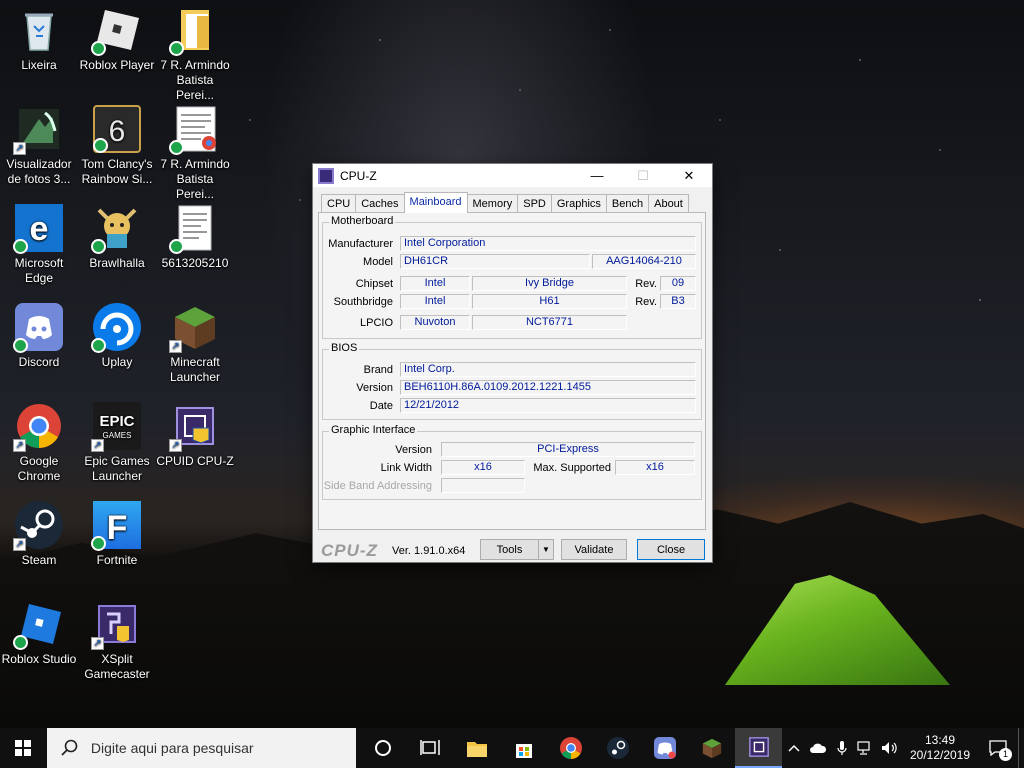 This screenshot has width=1024, height=768. I want to click on clock: 13:49 20/12/2019, so click(940, 748).